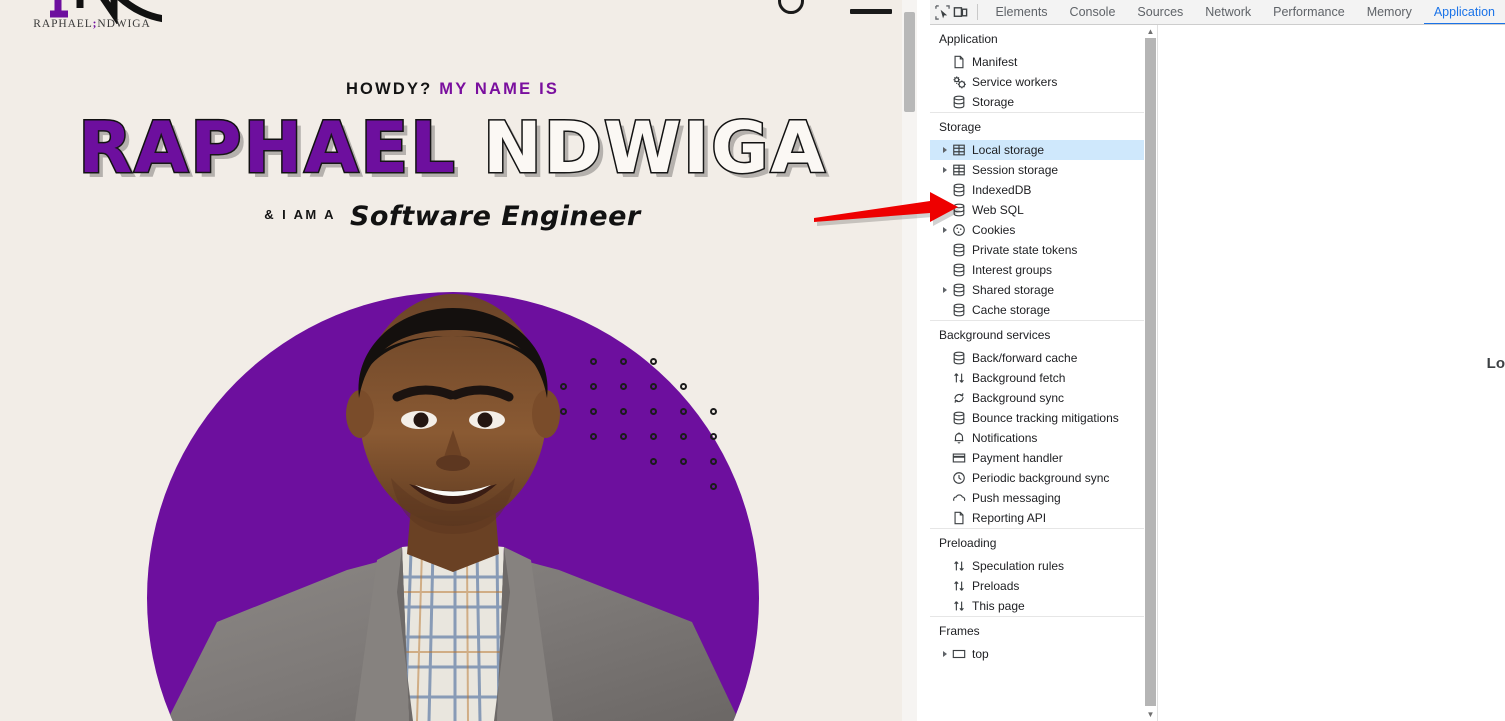  What do you see at coordinates (942, 12) in the screenshot?
I see `inspect-element-icon` at bounding box center [942, 12].